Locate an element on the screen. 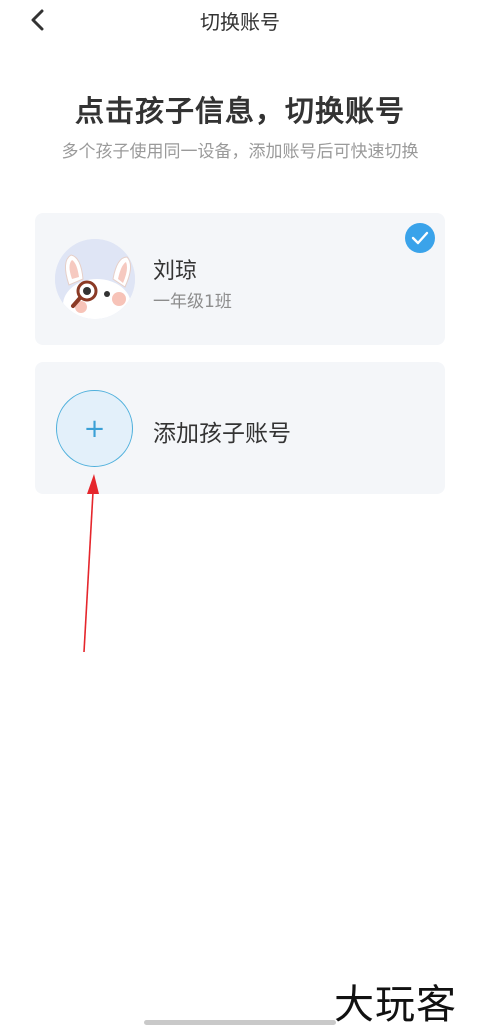  top-bar: 切换账号 is located at coordinates (240, 22).